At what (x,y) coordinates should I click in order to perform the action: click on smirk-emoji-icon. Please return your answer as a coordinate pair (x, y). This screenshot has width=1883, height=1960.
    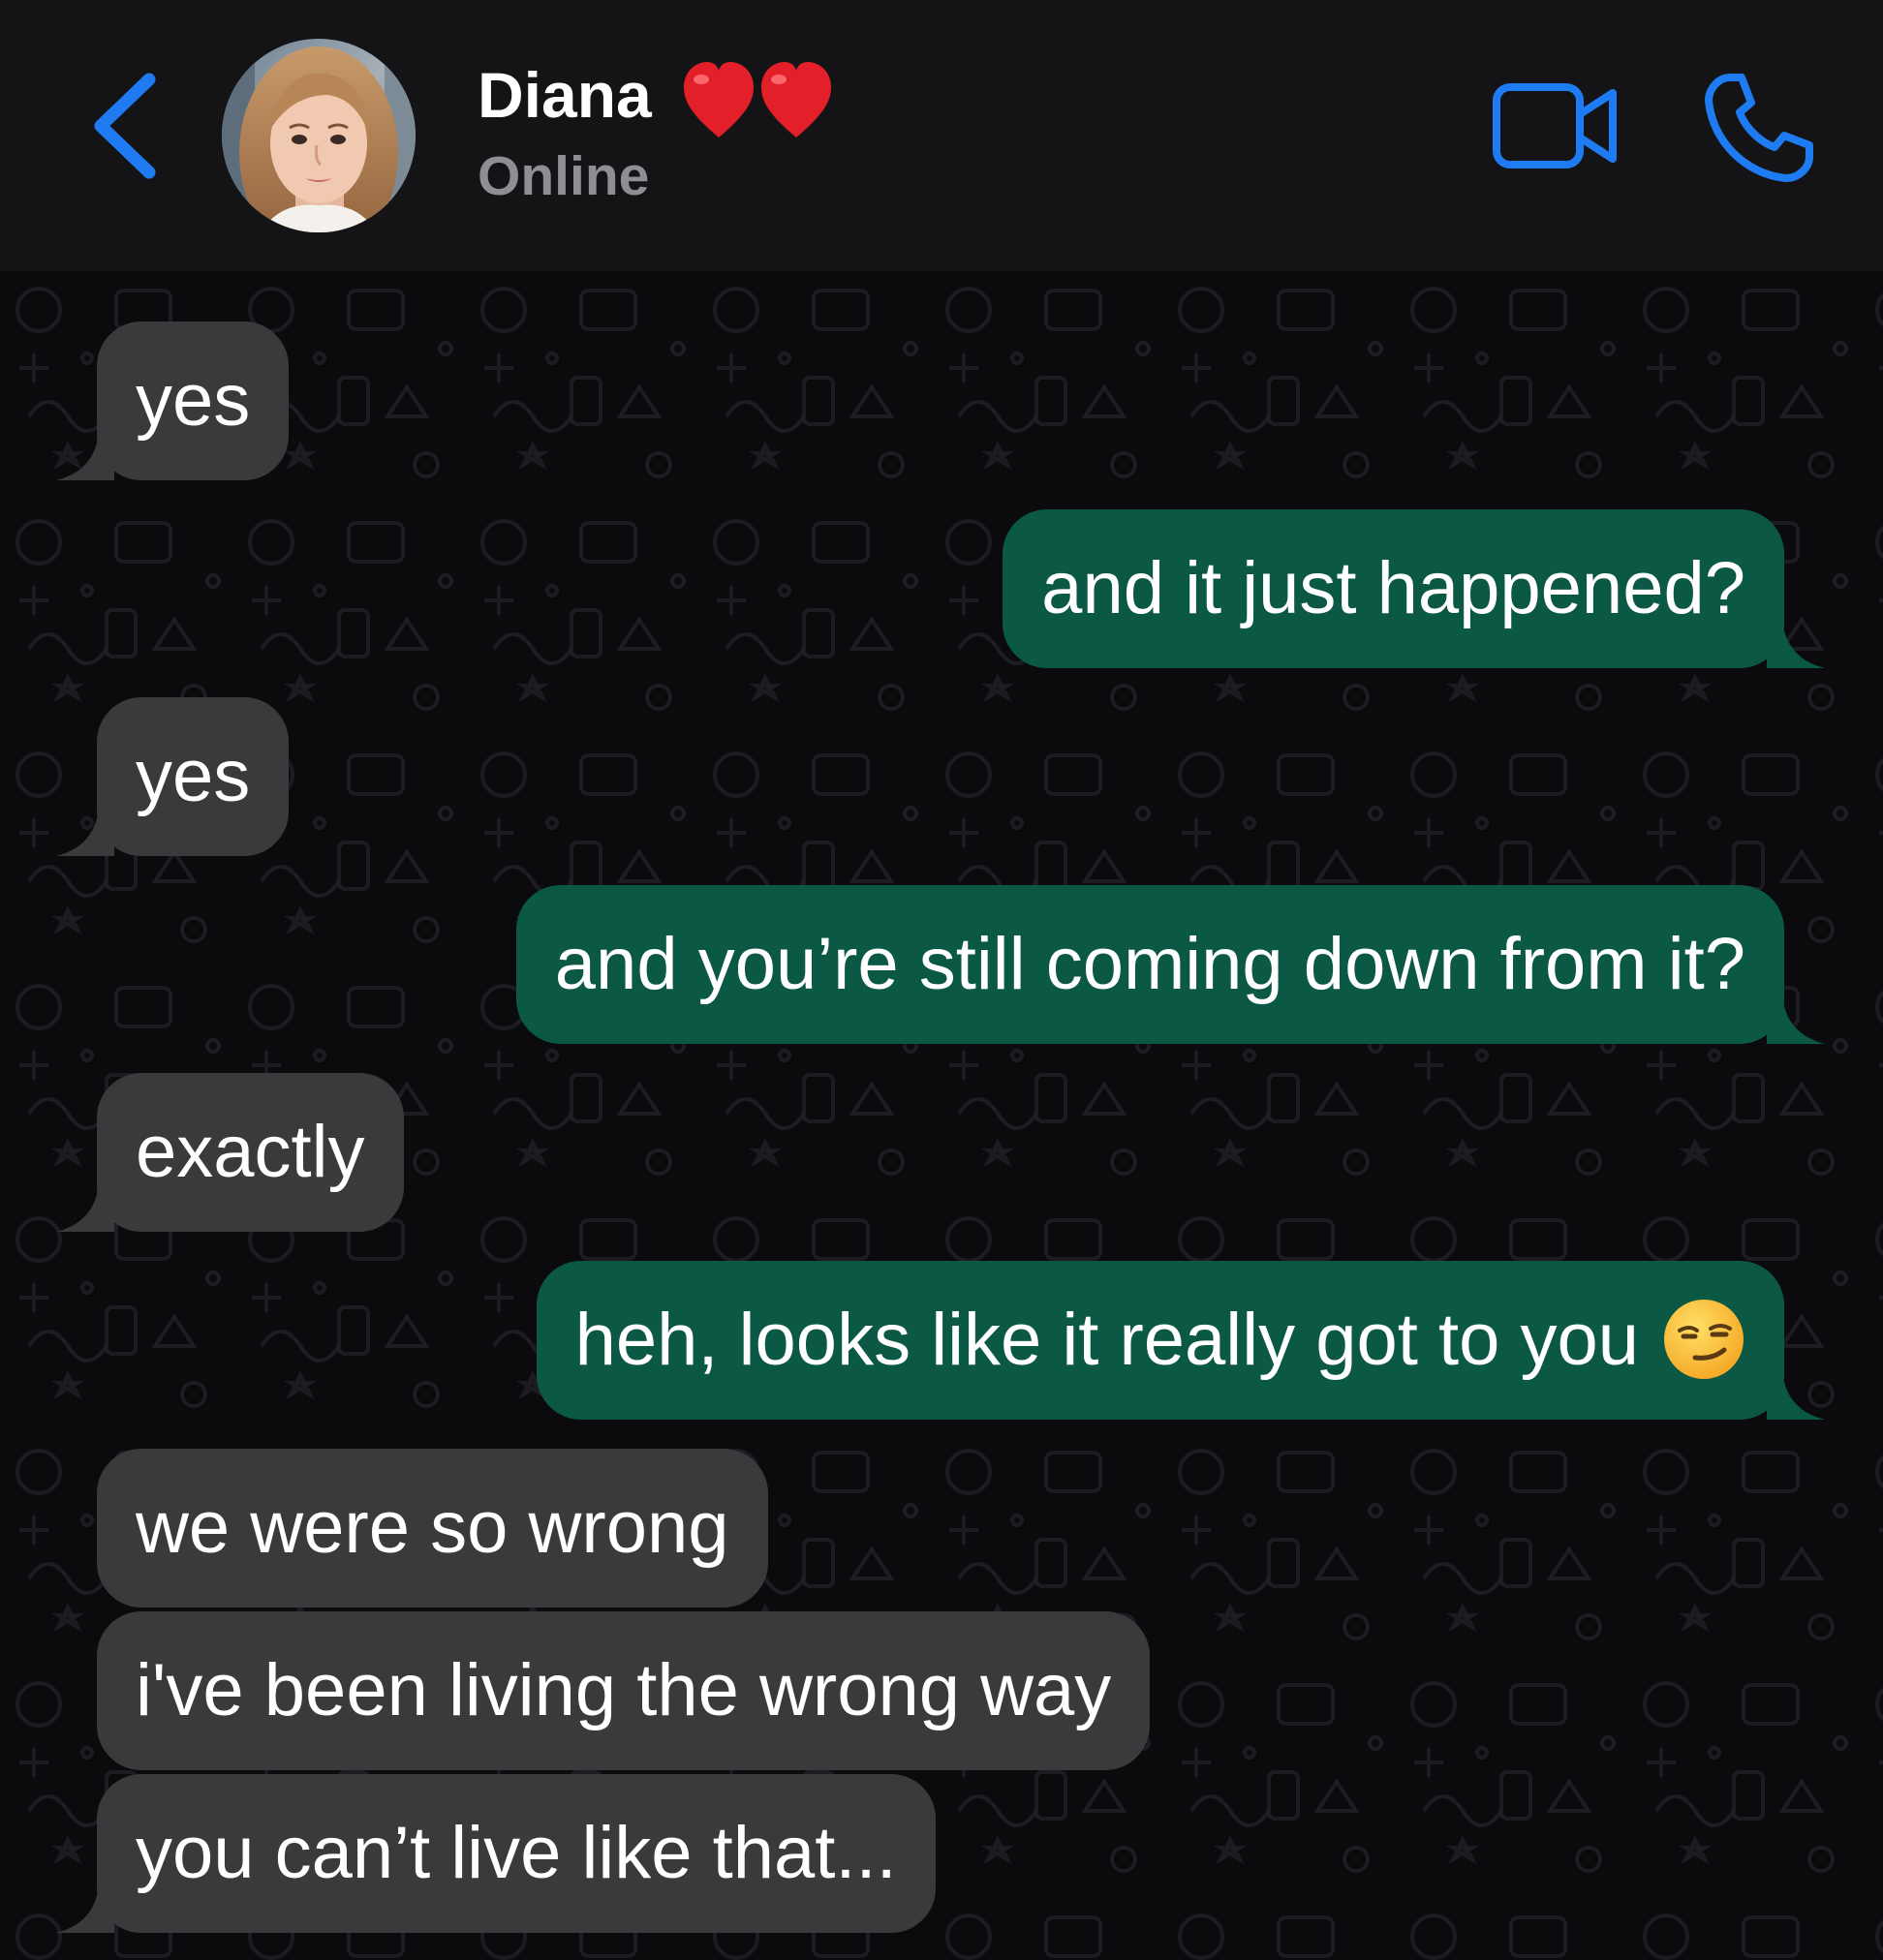
    Looking at the image, I should click on (1704, 1339).